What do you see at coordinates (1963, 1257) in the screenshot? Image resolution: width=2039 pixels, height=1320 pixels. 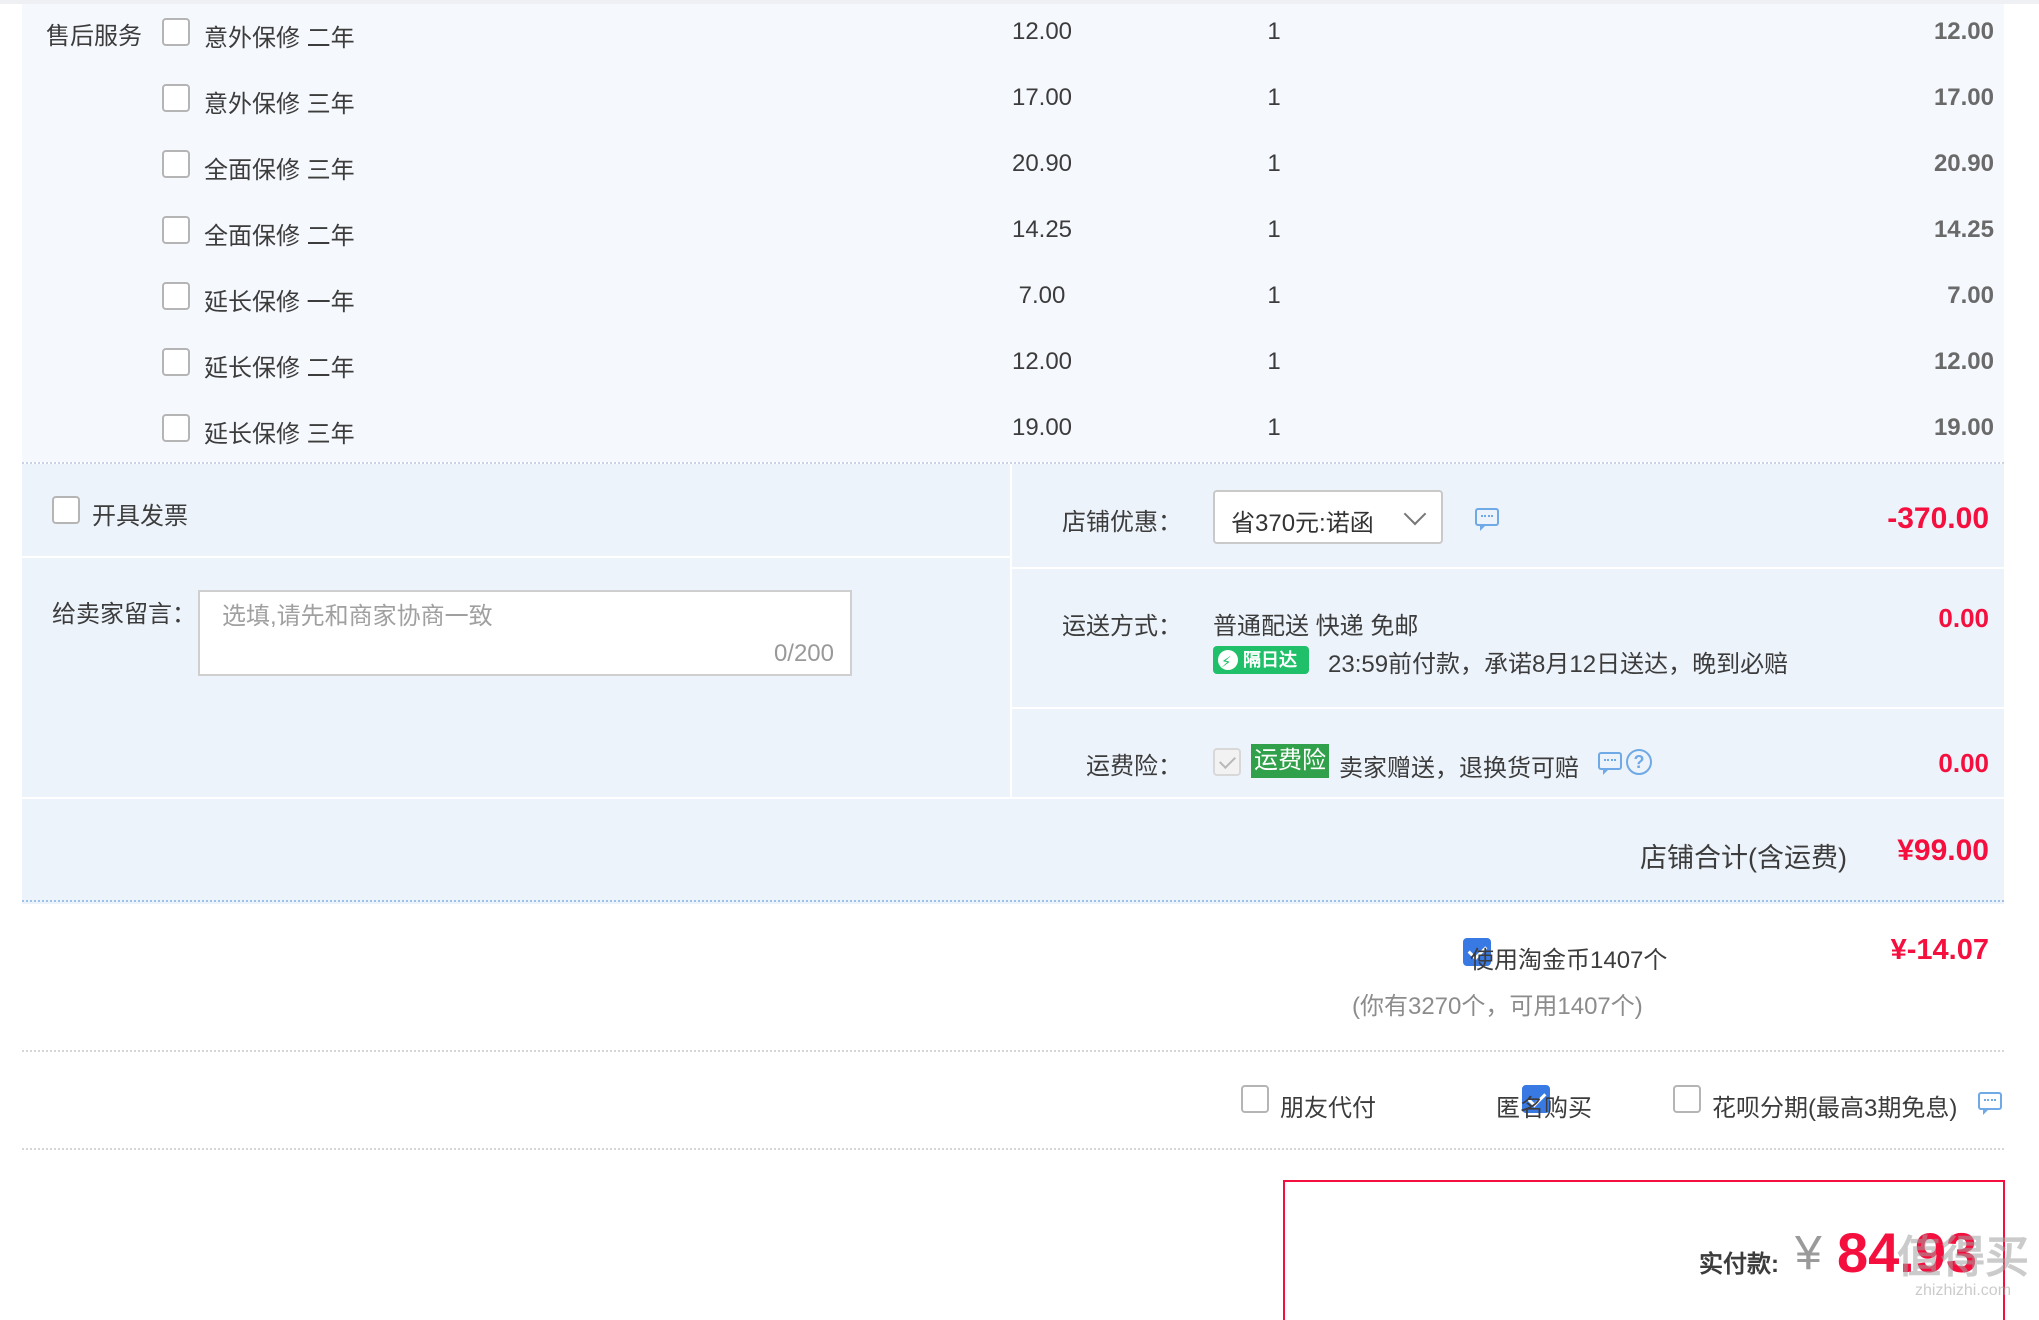 I see `watermark-logo: 值得买` at bounding box center [1963, 1257].